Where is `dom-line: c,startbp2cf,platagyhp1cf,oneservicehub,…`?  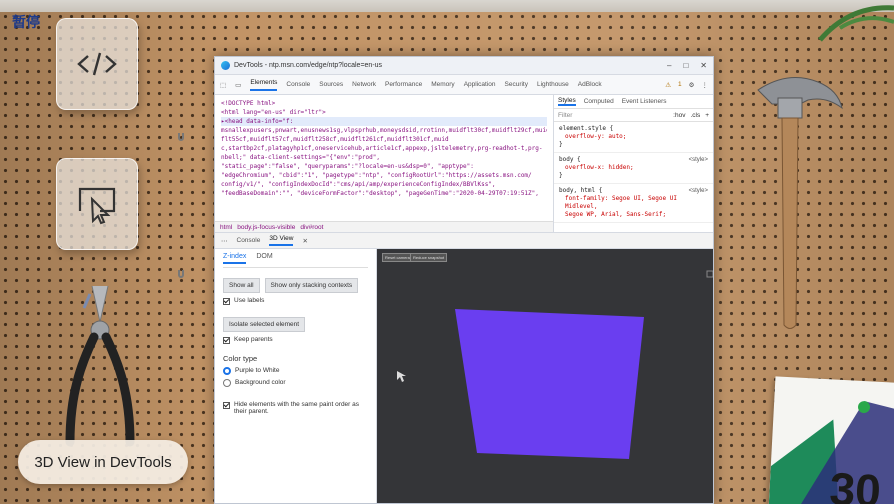
dom-line: c,startbp2cf,platagyhp1cf,oneservicehub,… is located at coordinates (382, 148).